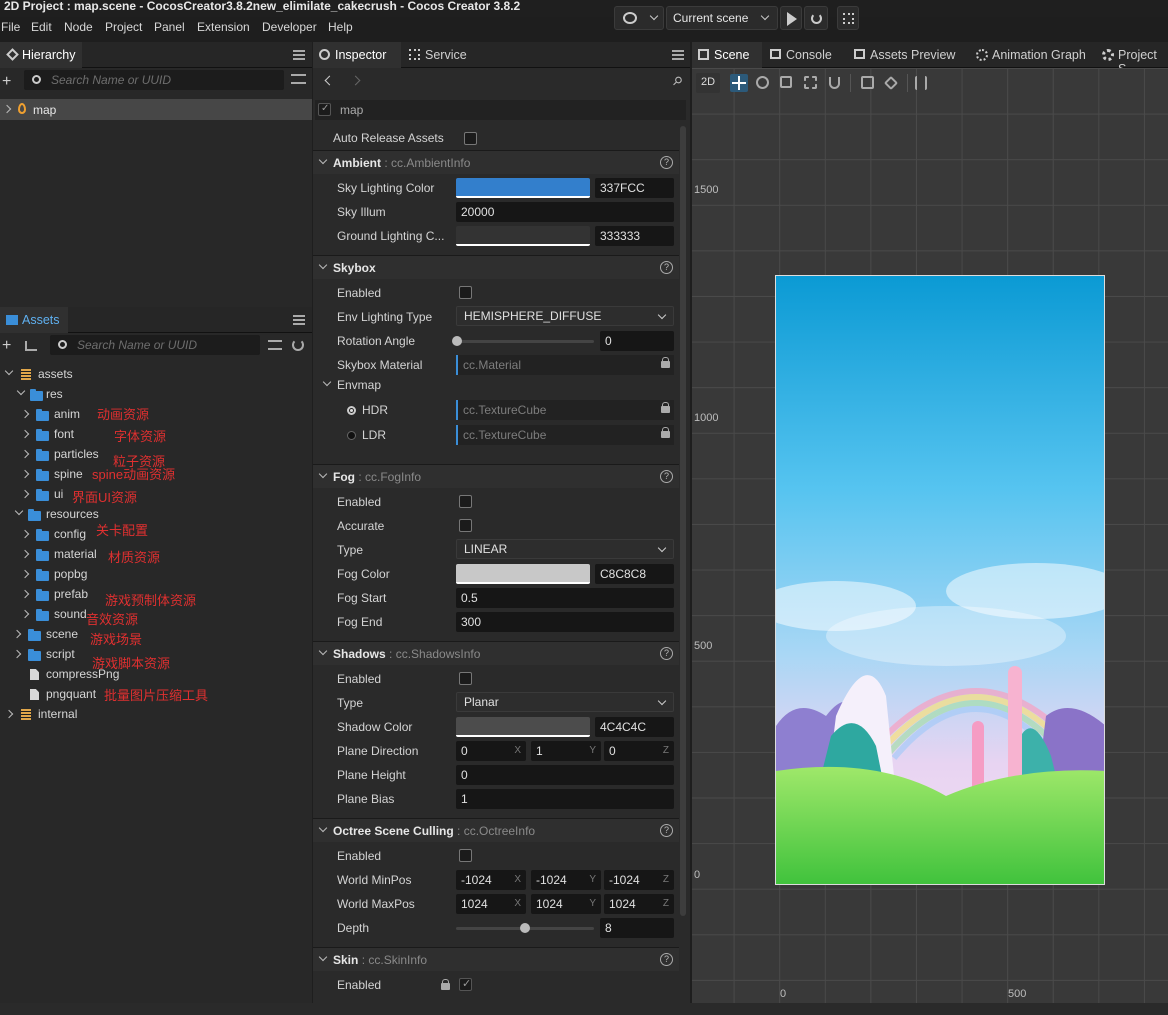 This screenshot has height=1015, width=1168. Describe the element at coordinates (496, 830) in the screenshot. I see `section-octree: Octree Scene Culling : cc.OctreeInfo ?` at that location.